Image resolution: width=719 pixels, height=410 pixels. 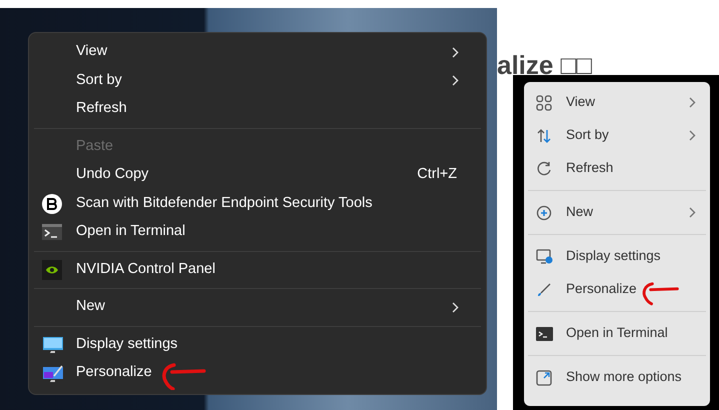 I want to click on heading-text: alize □□, so click(x=545, y=62).